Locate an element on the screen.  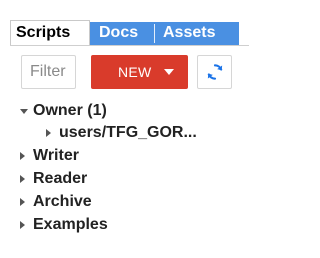
toolbar: NEW is located at coordinates (129, 69).